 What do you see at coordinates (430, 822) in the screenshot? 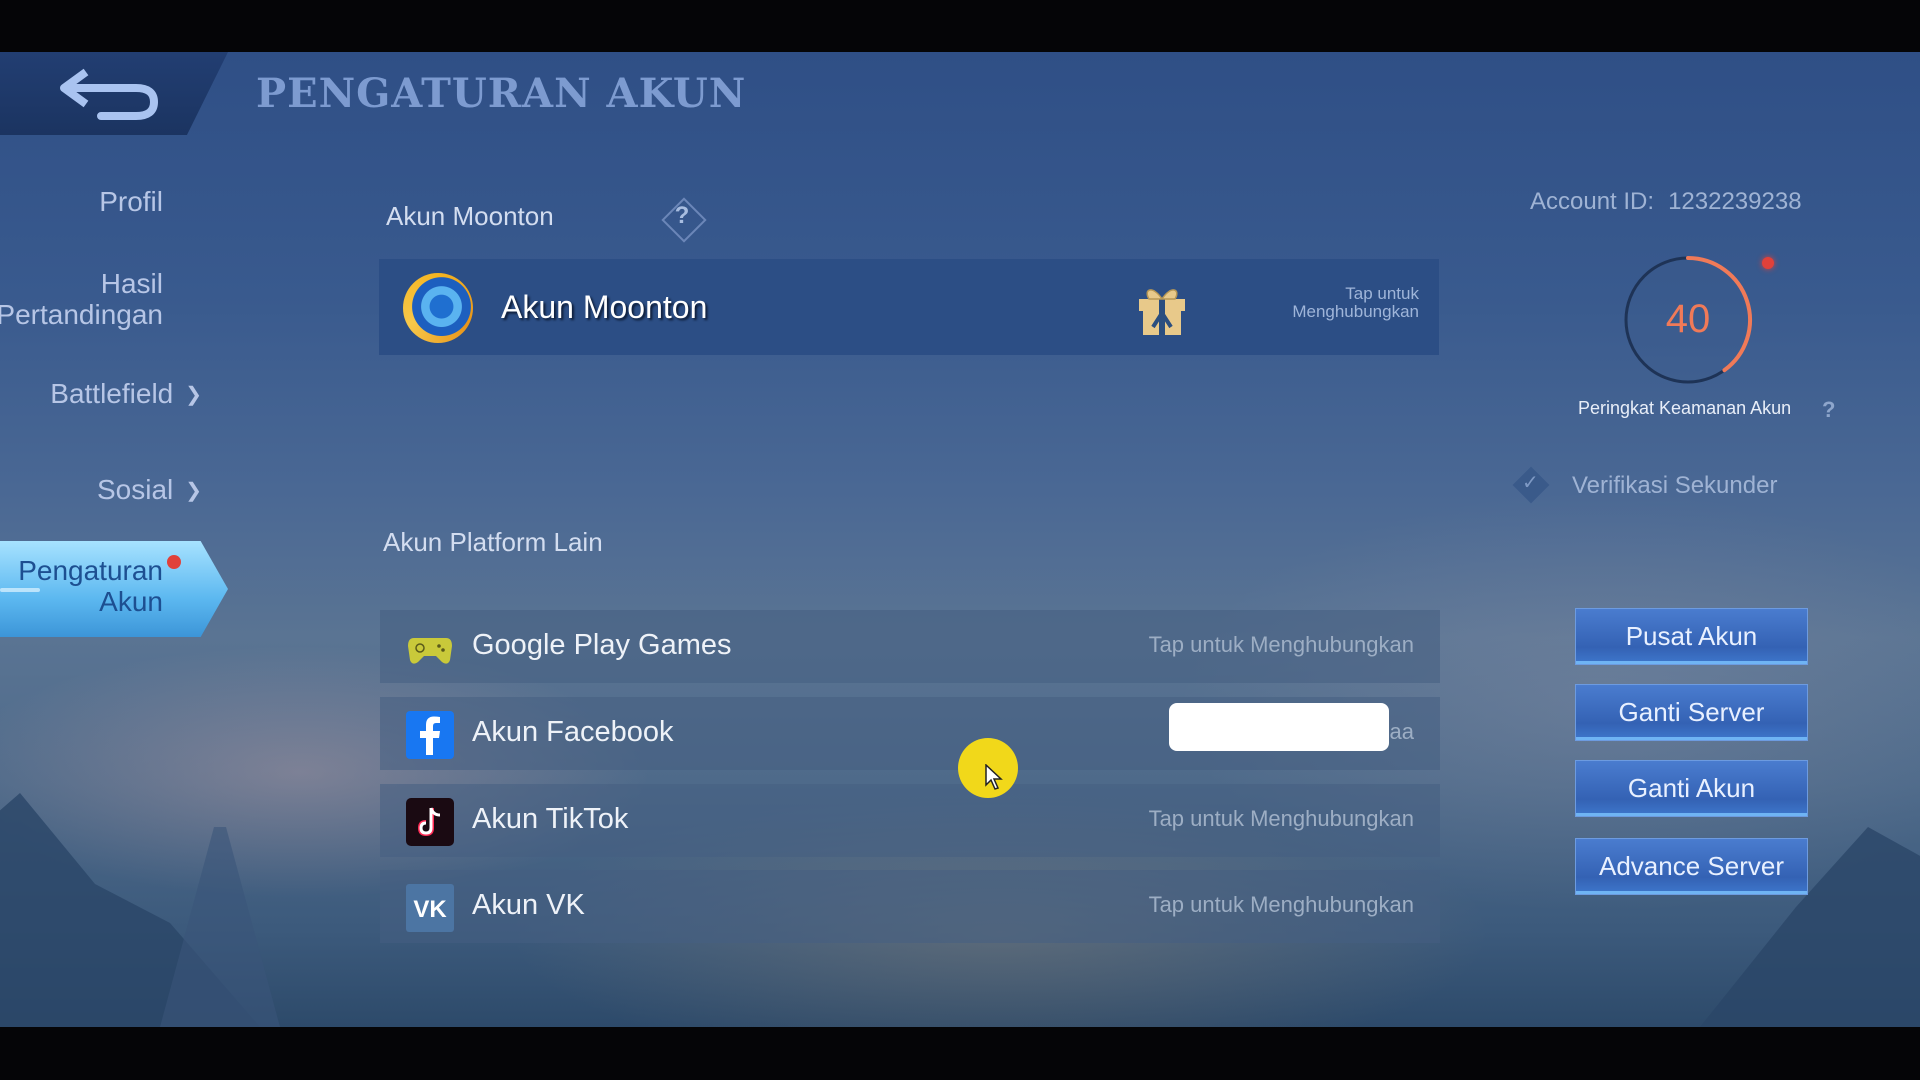
I see `tiktok-icon` at bounding box center [430, 822].